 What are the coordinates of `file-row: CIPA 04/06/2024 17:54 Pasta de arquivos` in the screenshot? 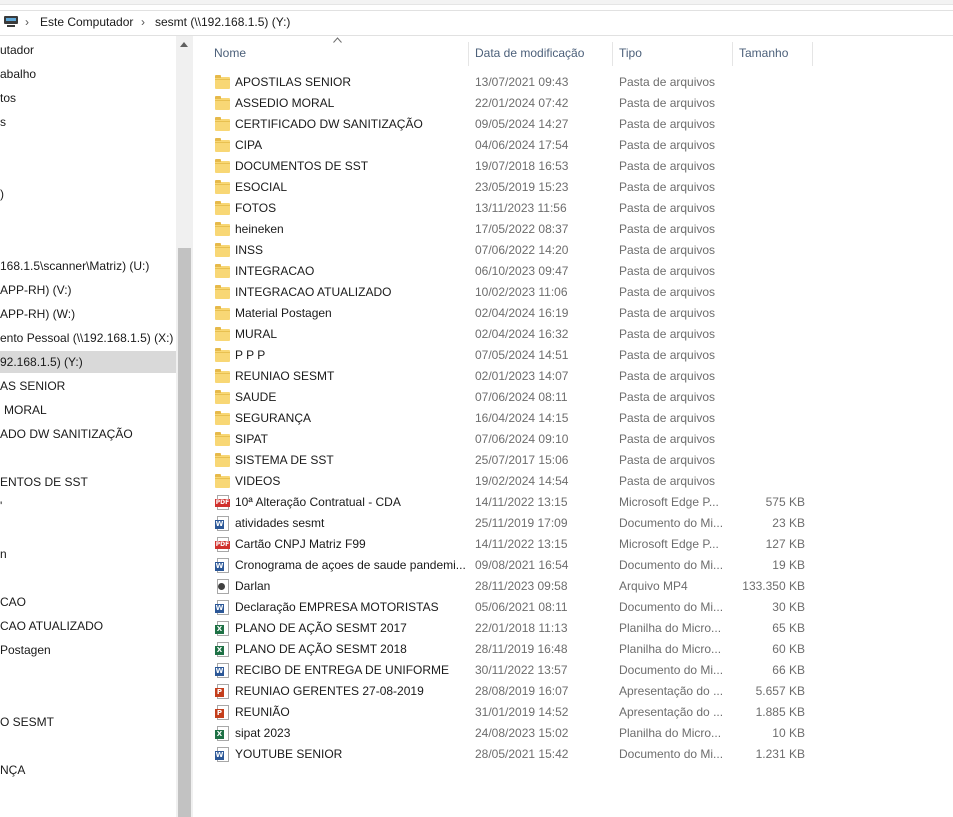 It's located at (510, 145).